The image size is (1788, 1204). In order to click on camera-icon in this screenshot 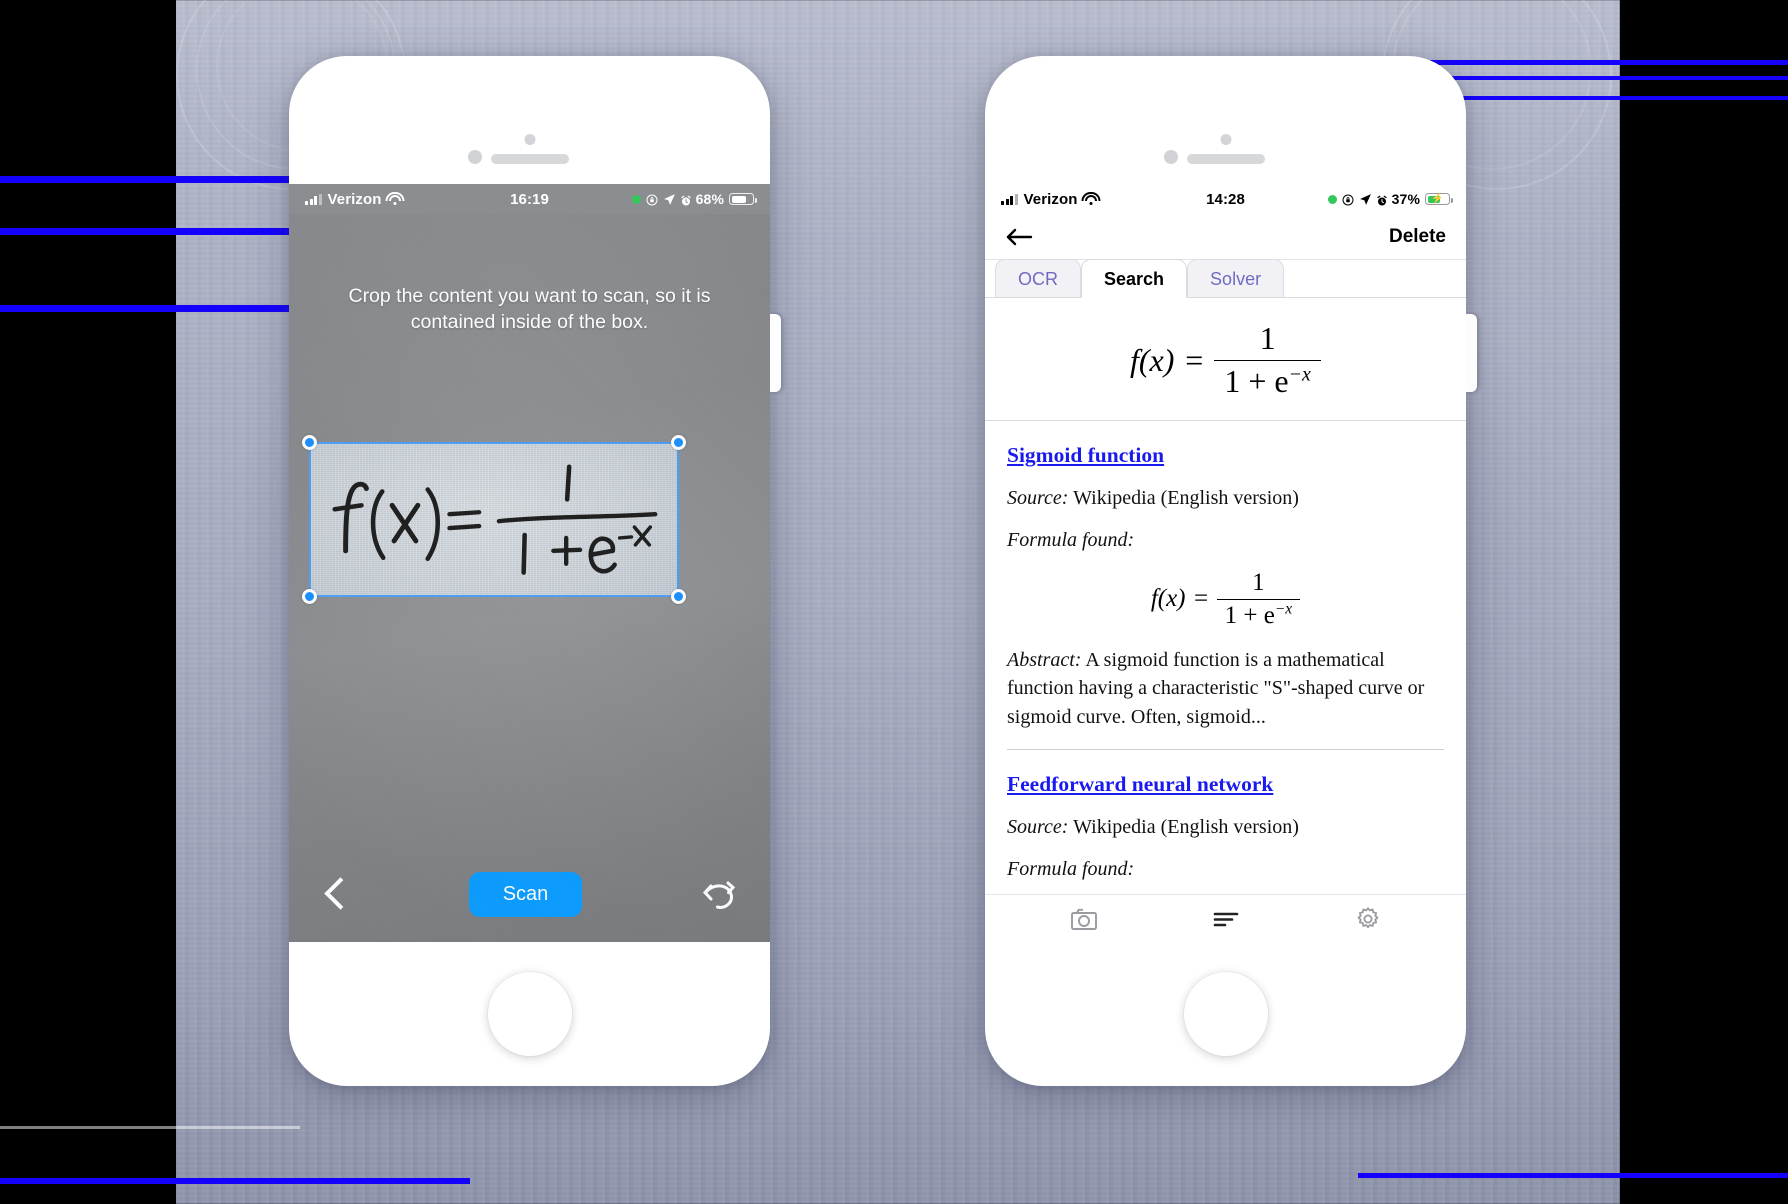, I will do `click(1084, 919)`.